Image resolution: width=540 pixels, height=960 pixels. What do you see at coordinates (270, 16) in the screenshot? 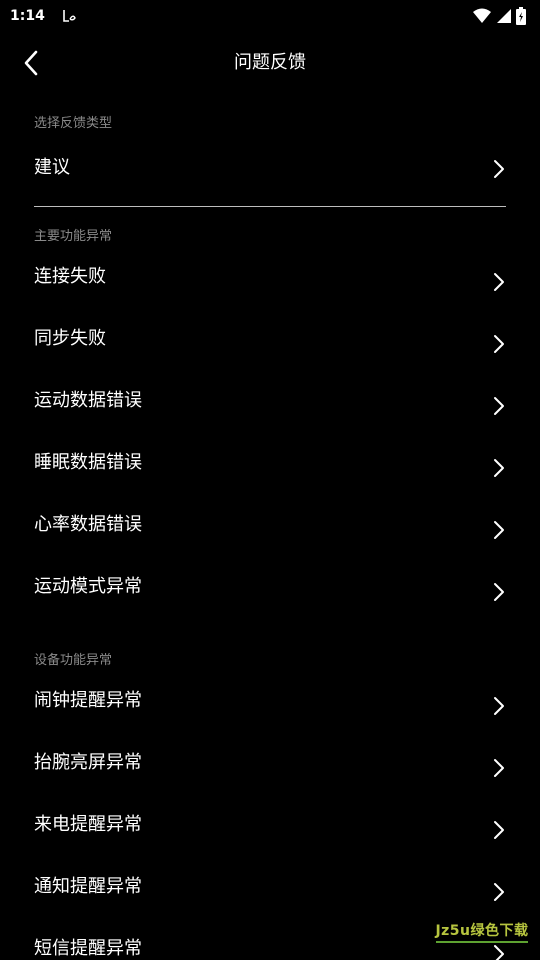
I see `status-bar: 1:14` at bounding box center [270, 16].